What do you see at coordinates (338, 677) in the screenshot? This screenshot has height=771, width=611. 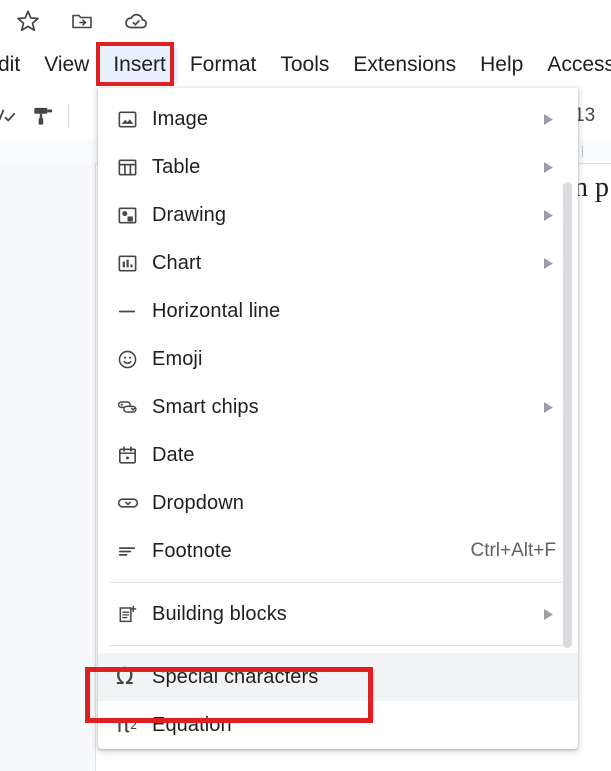 I see `menu-item-special-characters: Ω Special characters` at bounding box center [338, 677].